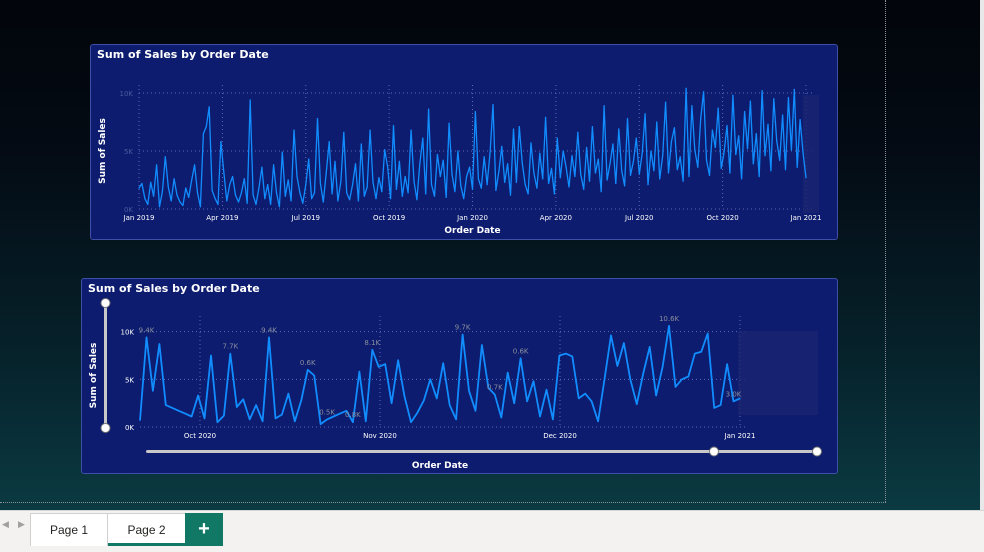  Describe the element at coordinates (982, 255) in the screenshot. I see `canvas-scroll-edge` at that location.